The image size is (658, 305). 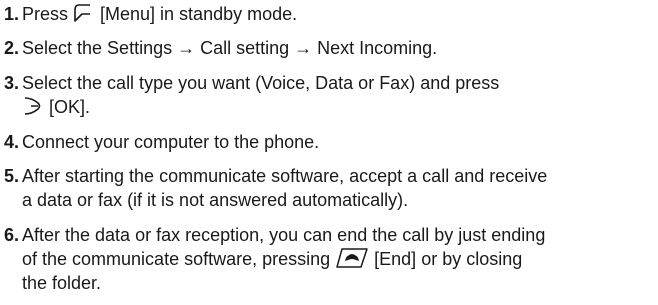 I want to click on step-number: 1., so click(x=12, y=14).